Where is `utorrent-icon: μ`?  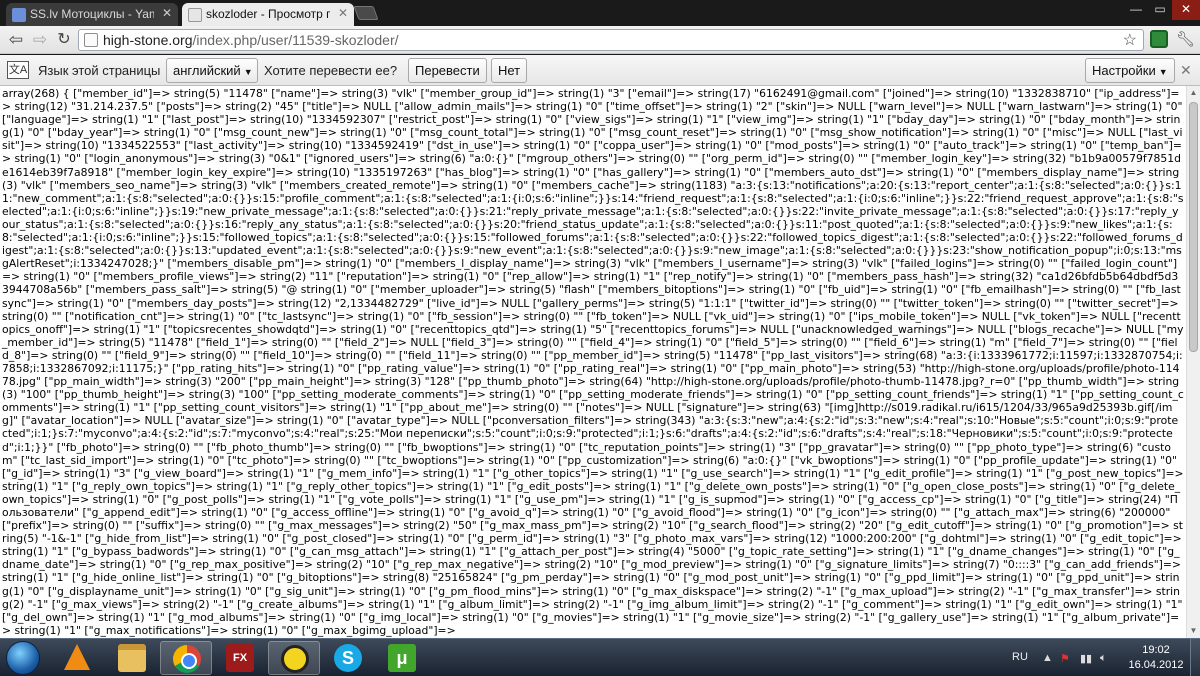
utorrent-icon: μ is located at coordinates (402, 658).